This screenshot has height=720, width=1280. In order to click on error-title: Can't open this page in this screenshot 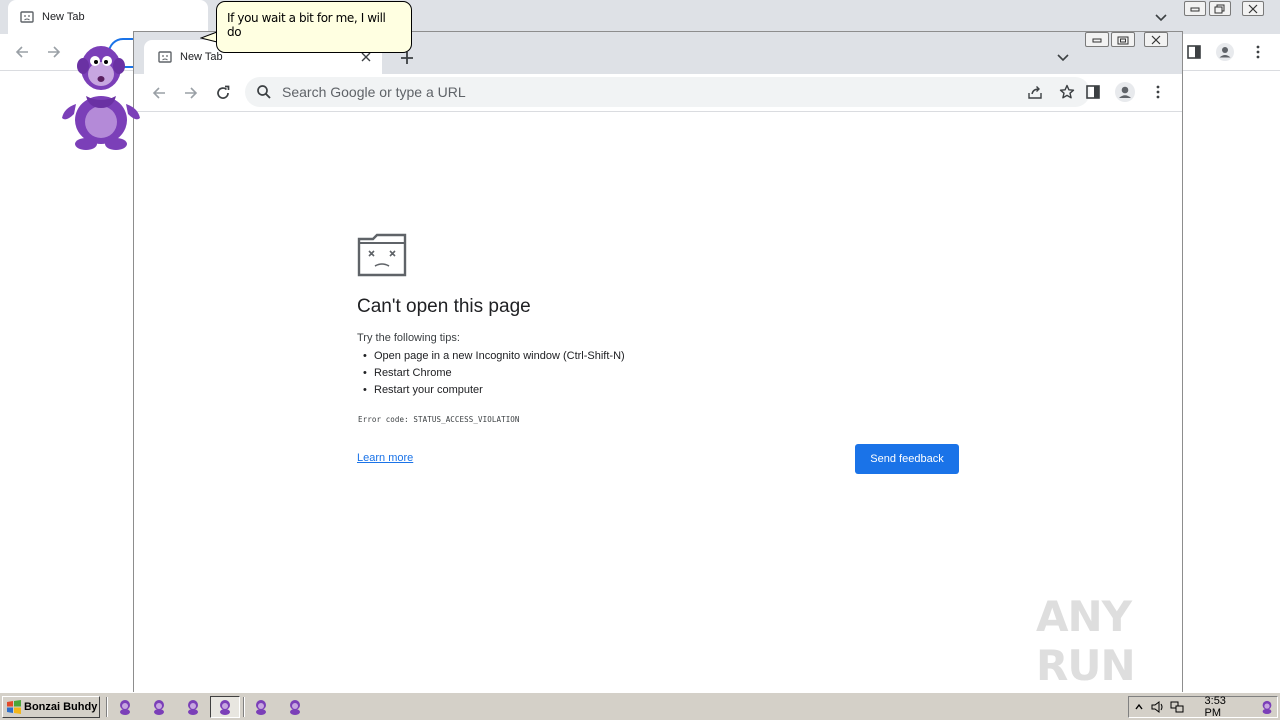, I will do `click(444, 306)`.